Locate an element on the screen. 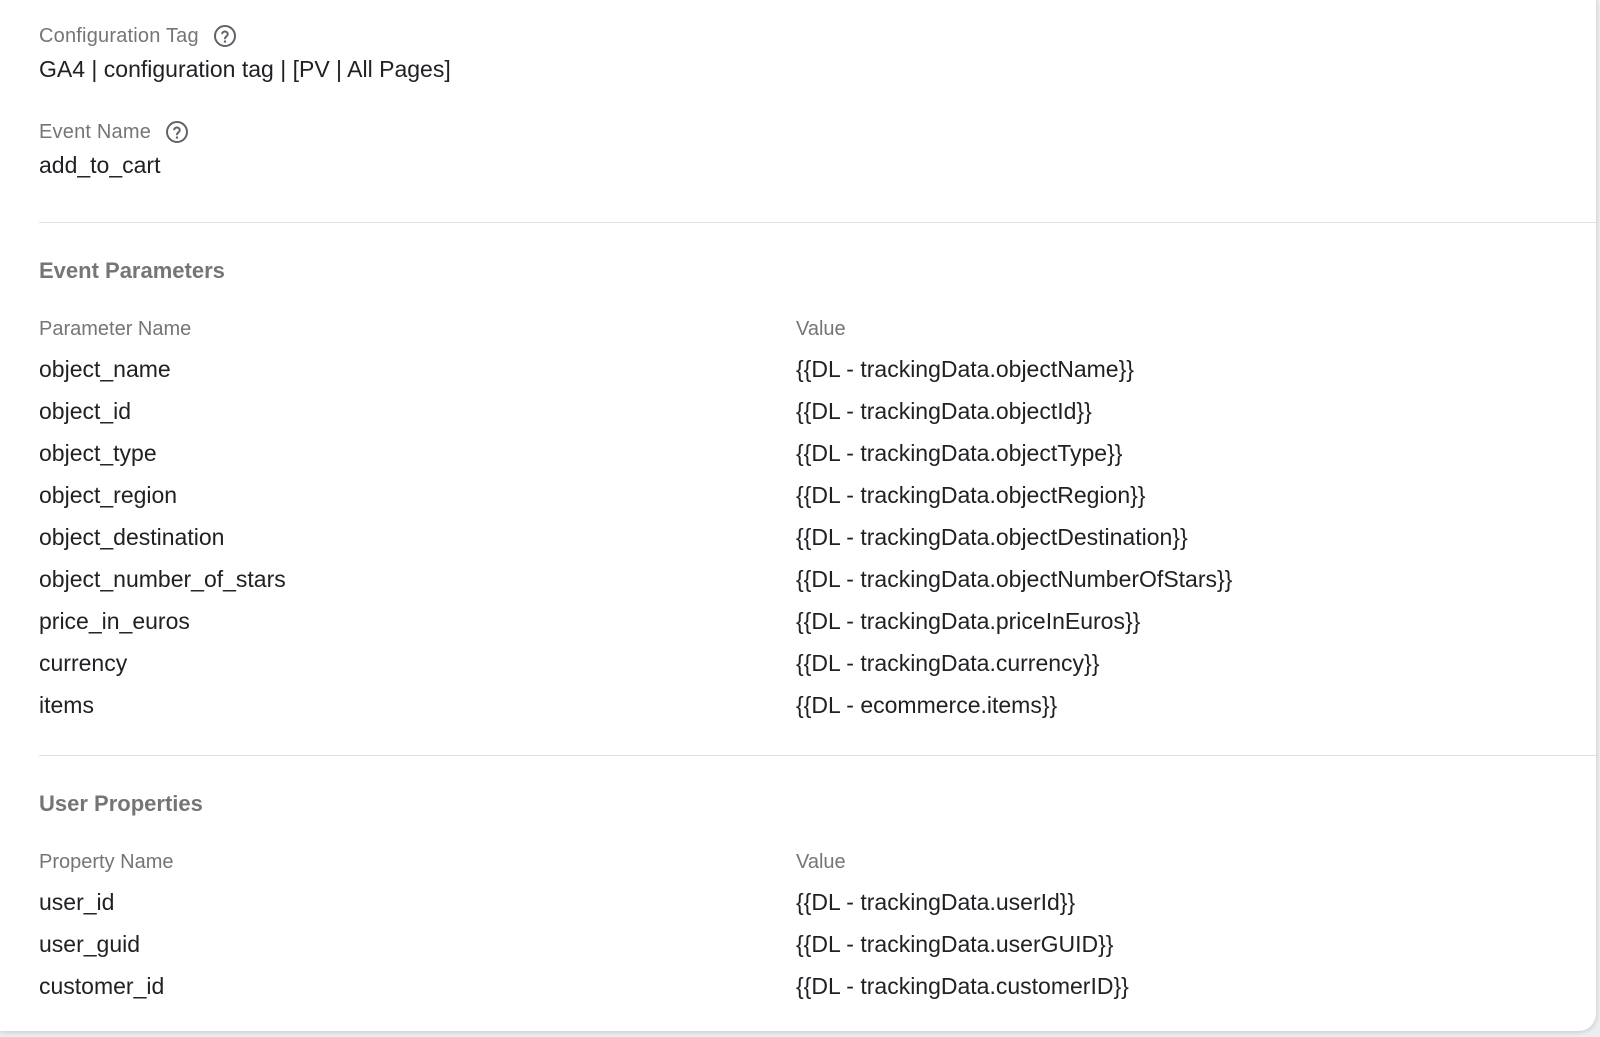  property-name-header: Property Name is located at coordinates (106, 862).